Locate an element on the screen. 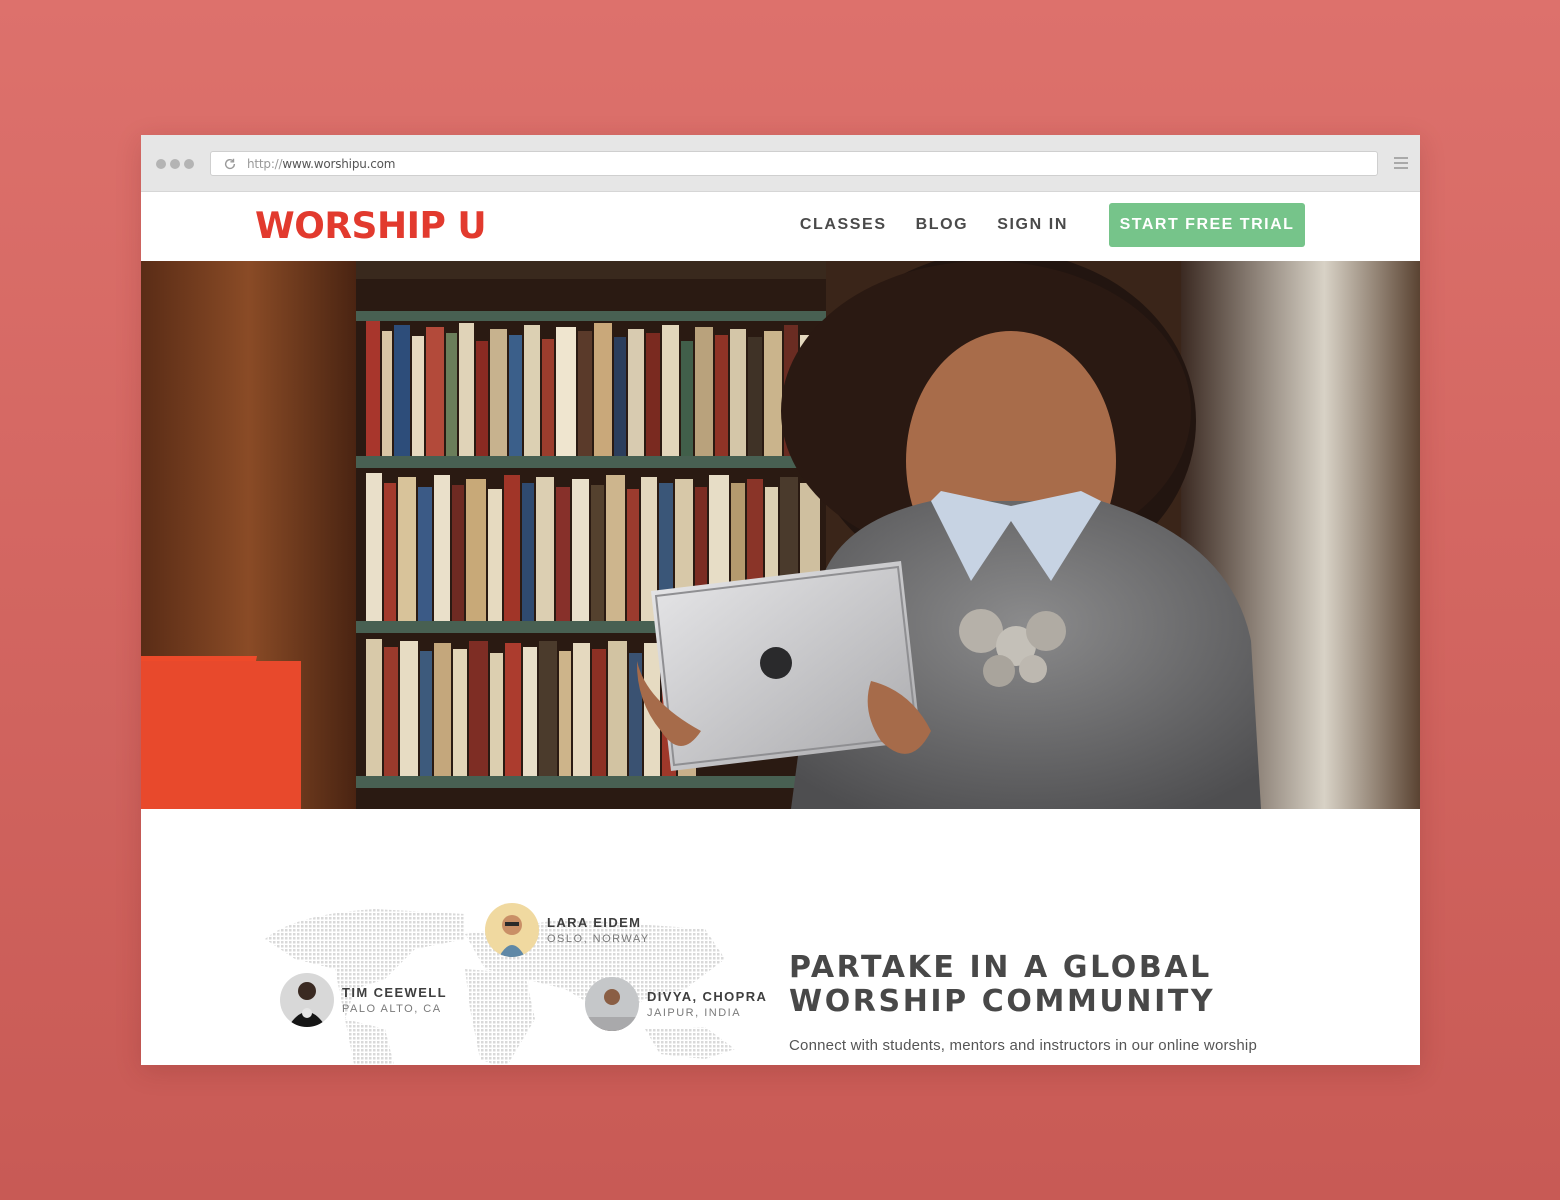 This screenshot has height=1200, width=1560. nav-links: CLASSES BLOG SIGN IN is located at coordinates (934, 225).